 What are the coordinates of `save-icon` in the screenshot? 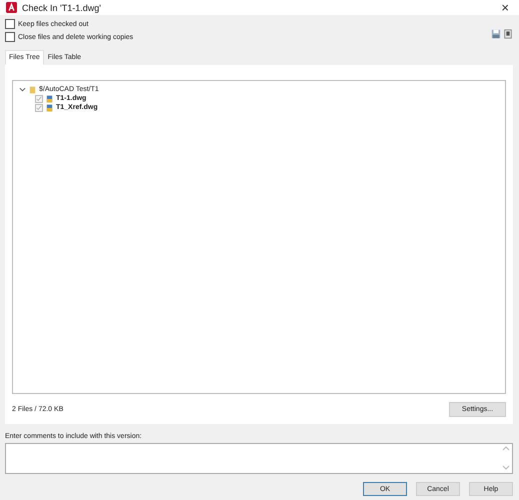 It's located at (496, 34).